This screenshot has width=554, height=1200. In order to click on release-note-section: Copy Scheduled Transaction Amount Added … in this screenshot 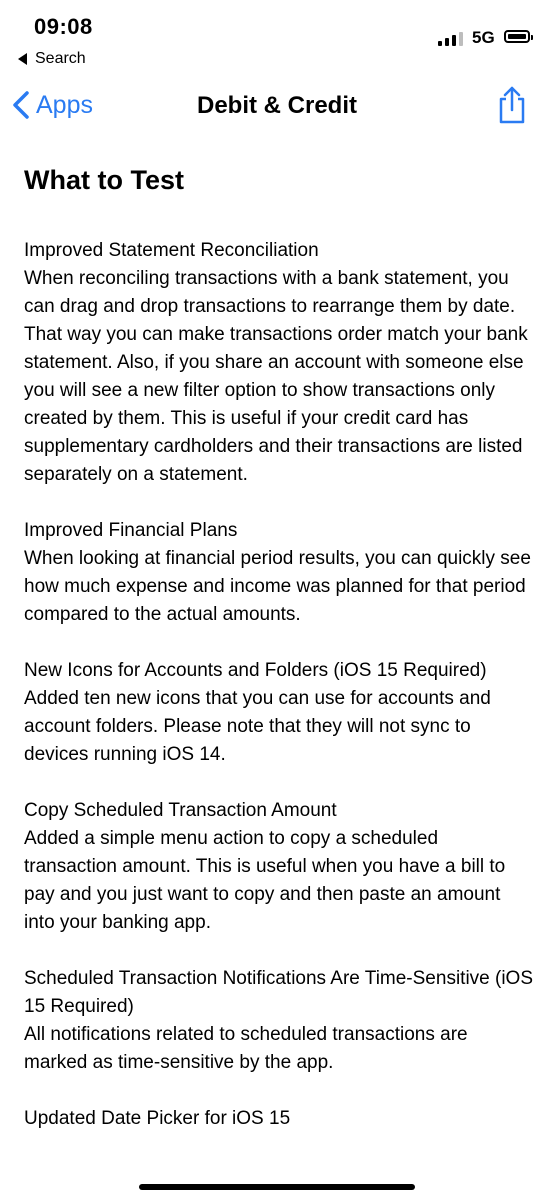, I will do `click(279, 867)`.